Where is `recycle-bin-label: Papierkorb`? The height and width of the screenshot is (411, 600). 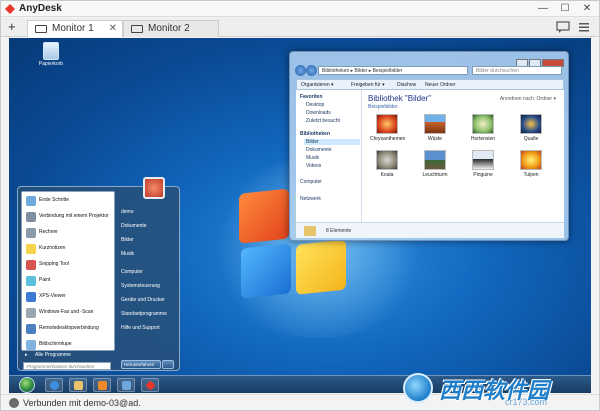 recycle-bin-label: Papierkorb is located at coordinates (51, 64).